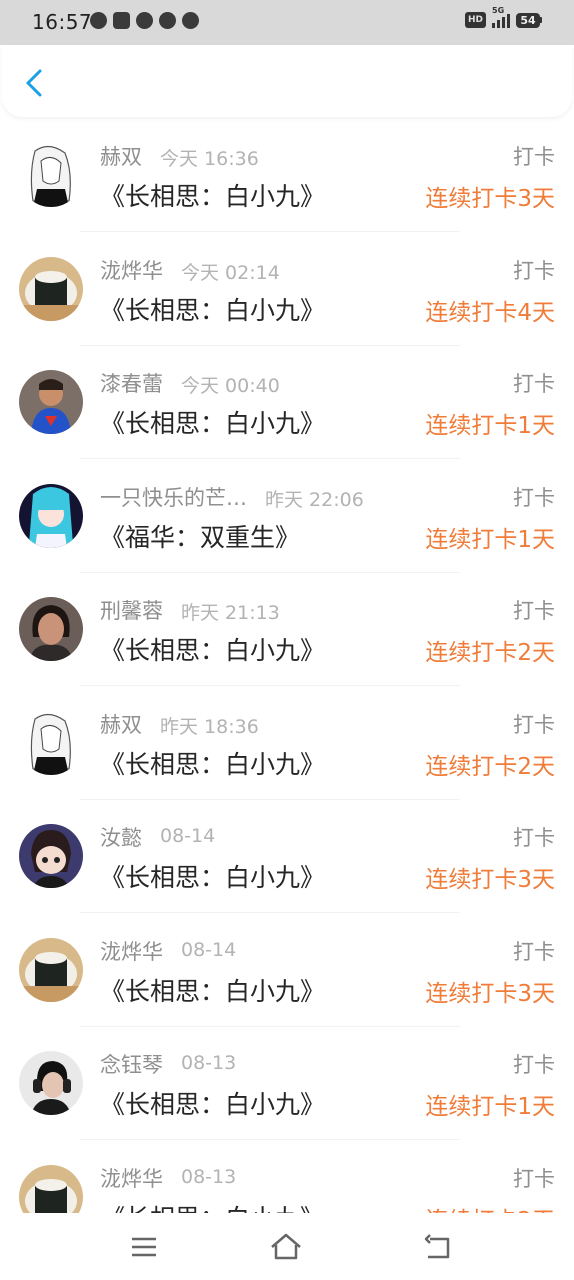  I want to click on signal-icon: 5G, so click(501, 17).